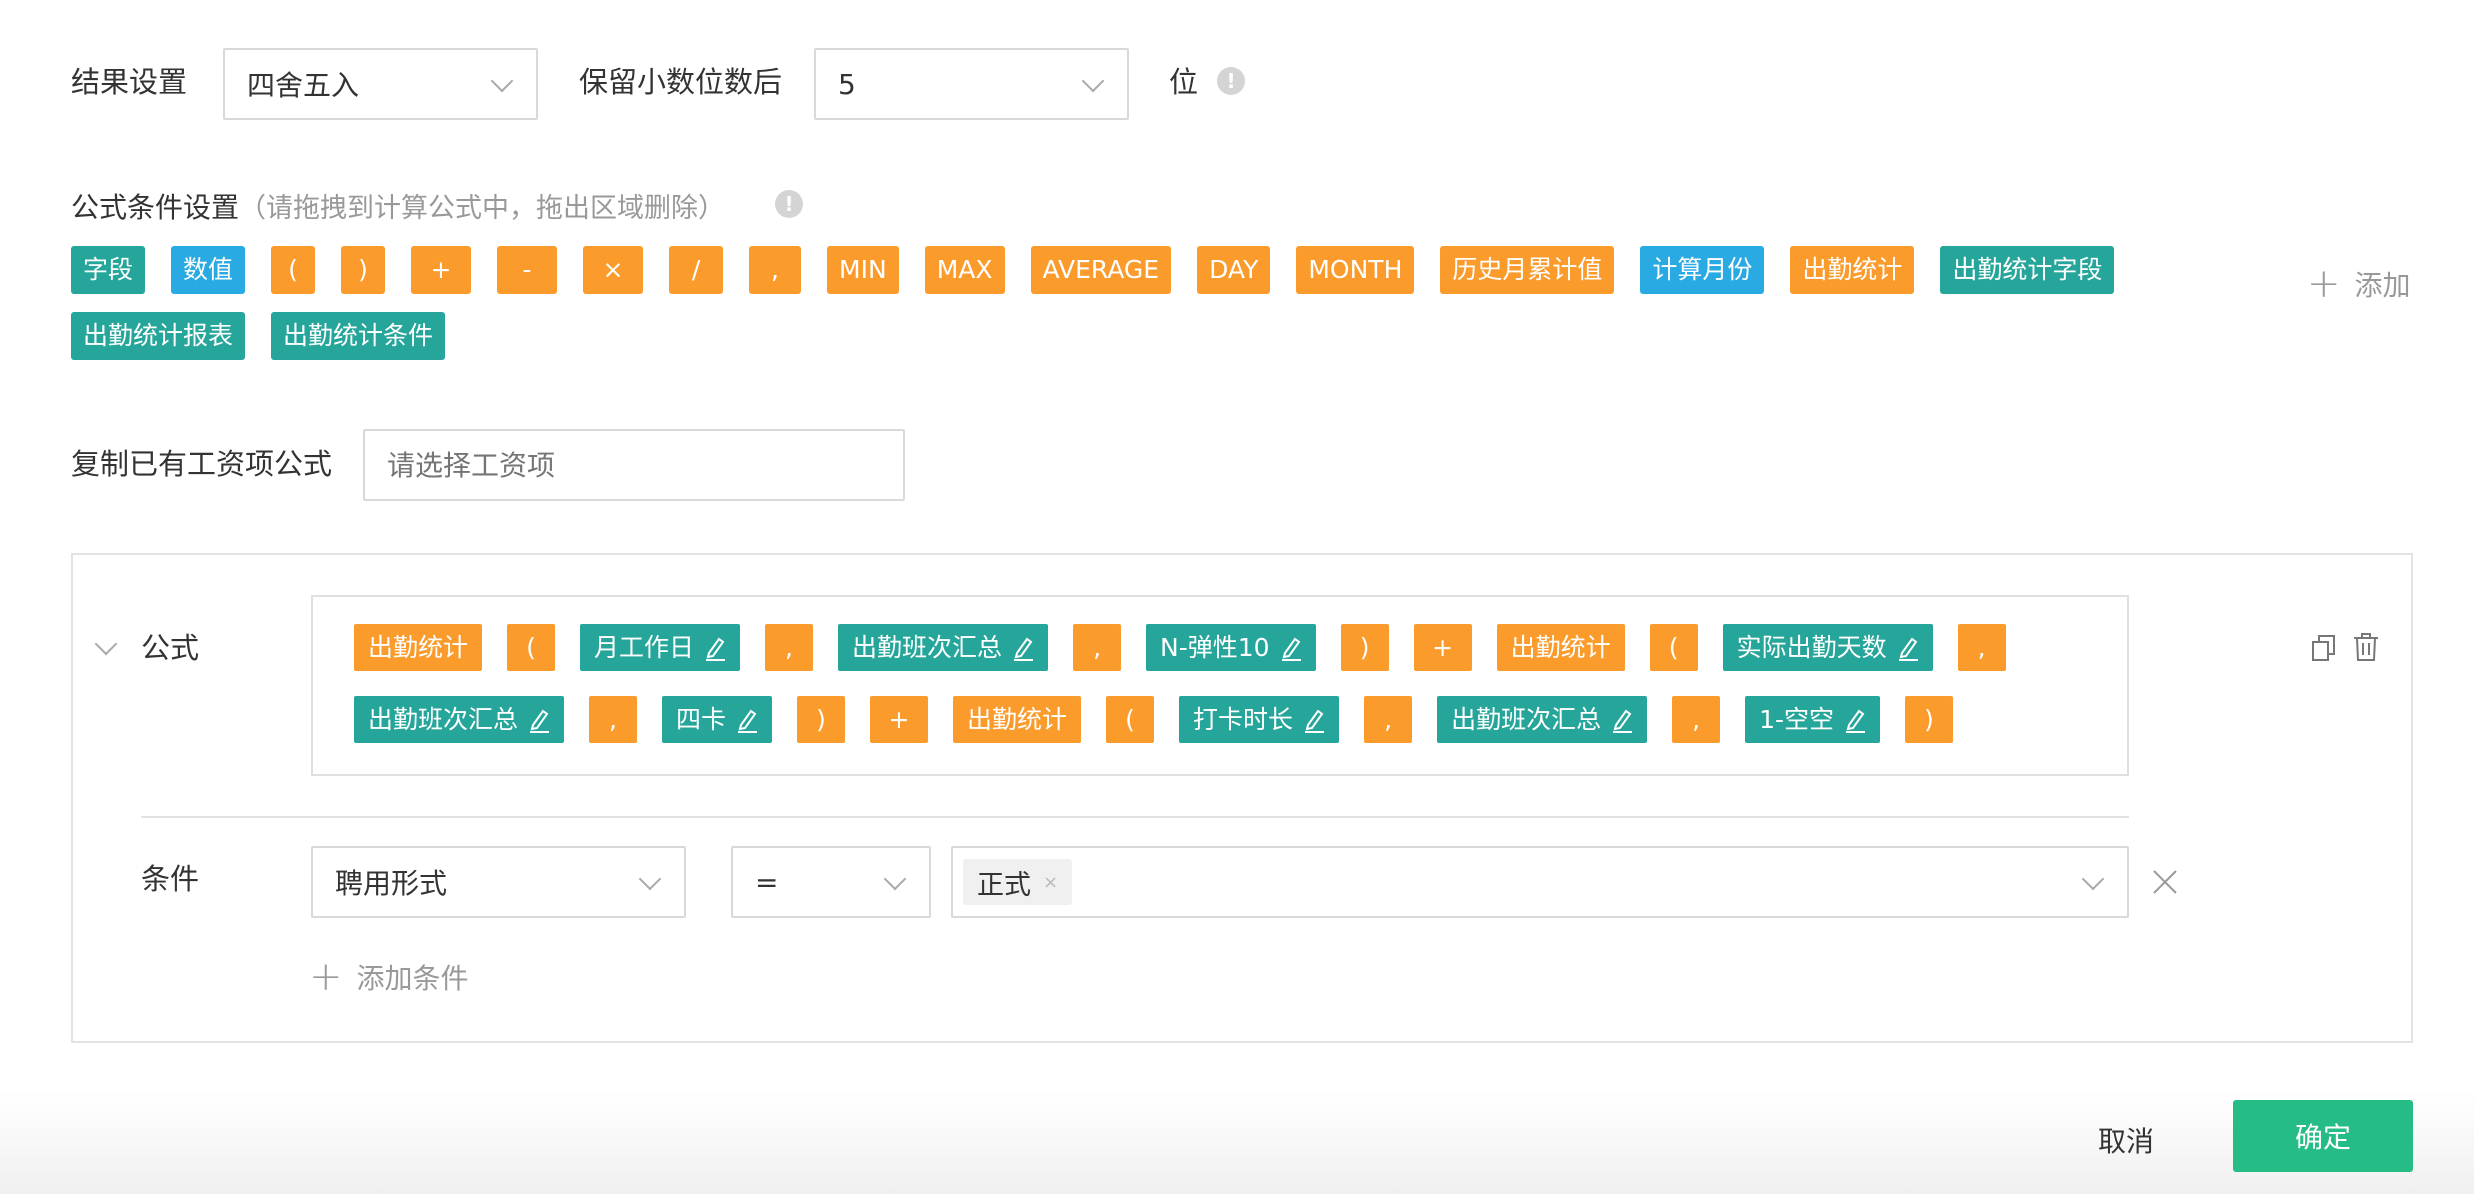  Describe the element at coordinates (1540, 882) in the screenshot. I see `condition-value-select` at that location.